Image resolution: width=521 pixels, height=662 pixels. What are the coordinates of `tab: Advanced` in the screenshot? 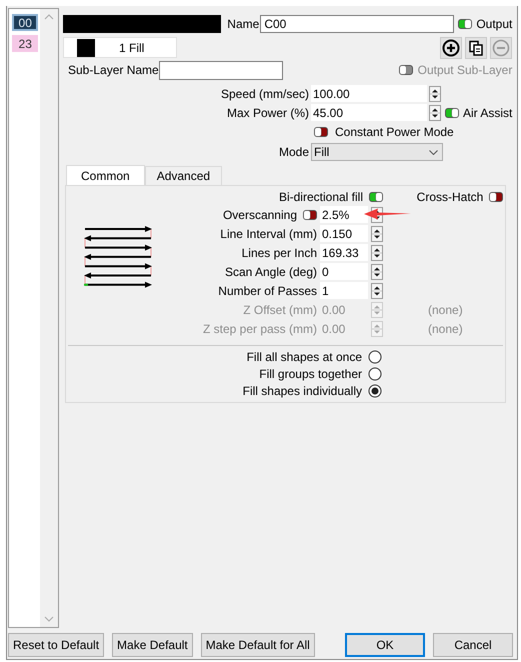 It's located at (183, 175).